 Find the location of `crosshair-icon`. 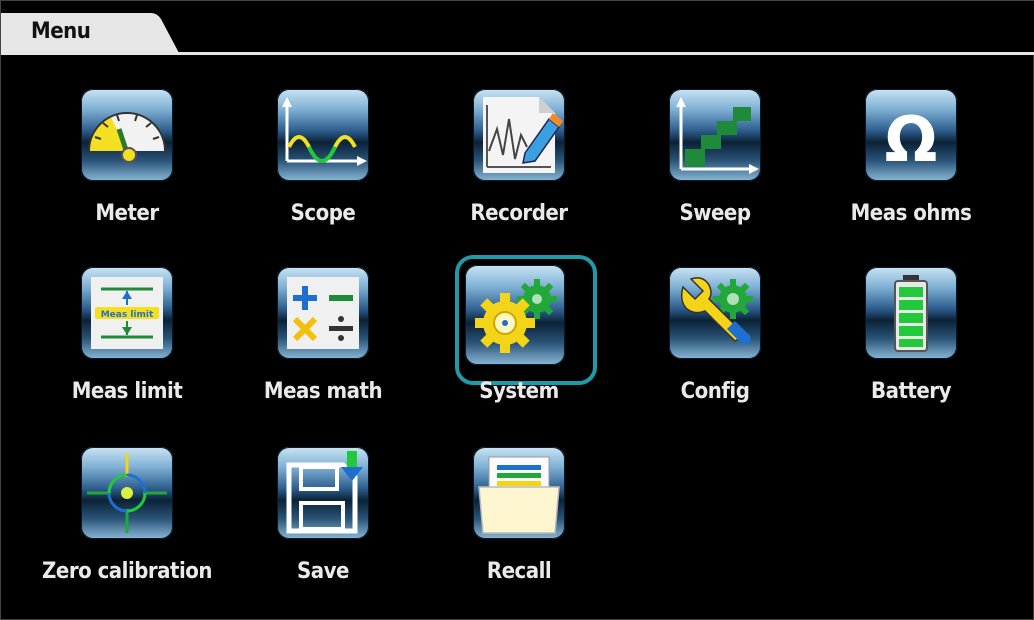

crosshair-icon is located at coordinates (127, 493).